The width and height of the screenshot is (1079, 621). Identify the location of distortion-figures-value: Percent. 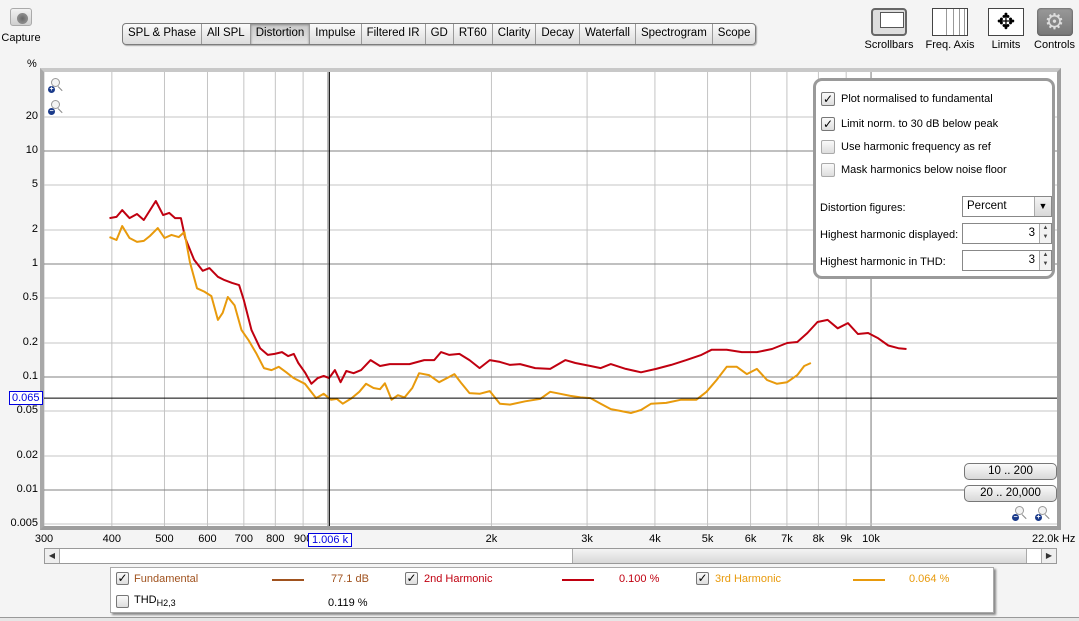
(987, 206).